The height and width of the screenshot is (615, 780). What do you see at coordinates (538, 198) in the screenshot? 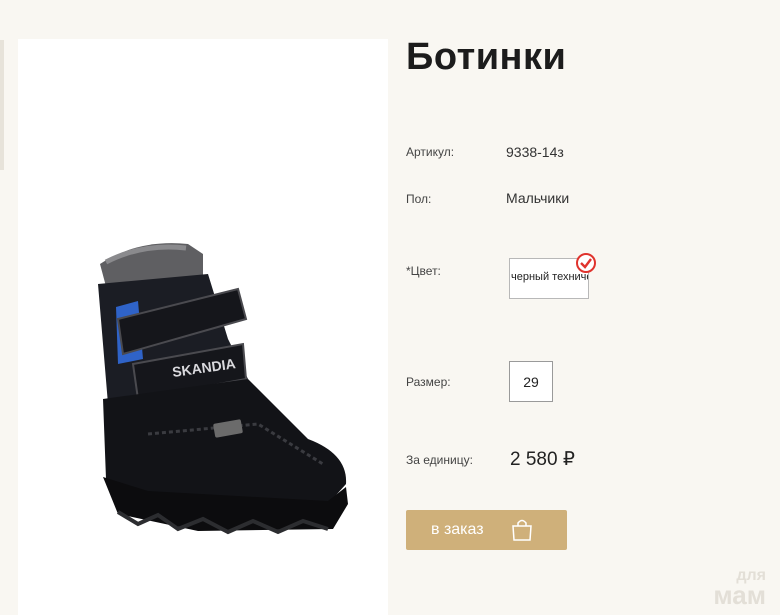
I see `gender-value: Мальчики` at bounding box center [538, 198].